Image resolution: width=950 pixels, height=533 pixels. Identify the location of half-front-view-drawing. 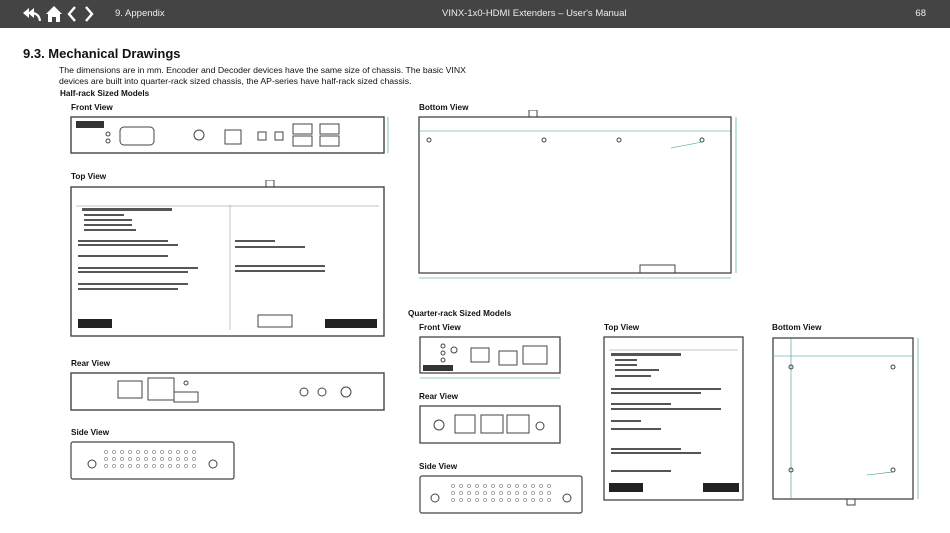
(229, 135).